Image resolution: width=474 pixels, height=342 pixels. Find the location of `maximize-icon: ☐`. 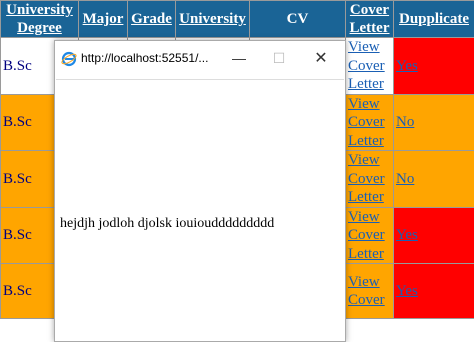

maximize-icon: ☐ is located at coordinates (279, 58).